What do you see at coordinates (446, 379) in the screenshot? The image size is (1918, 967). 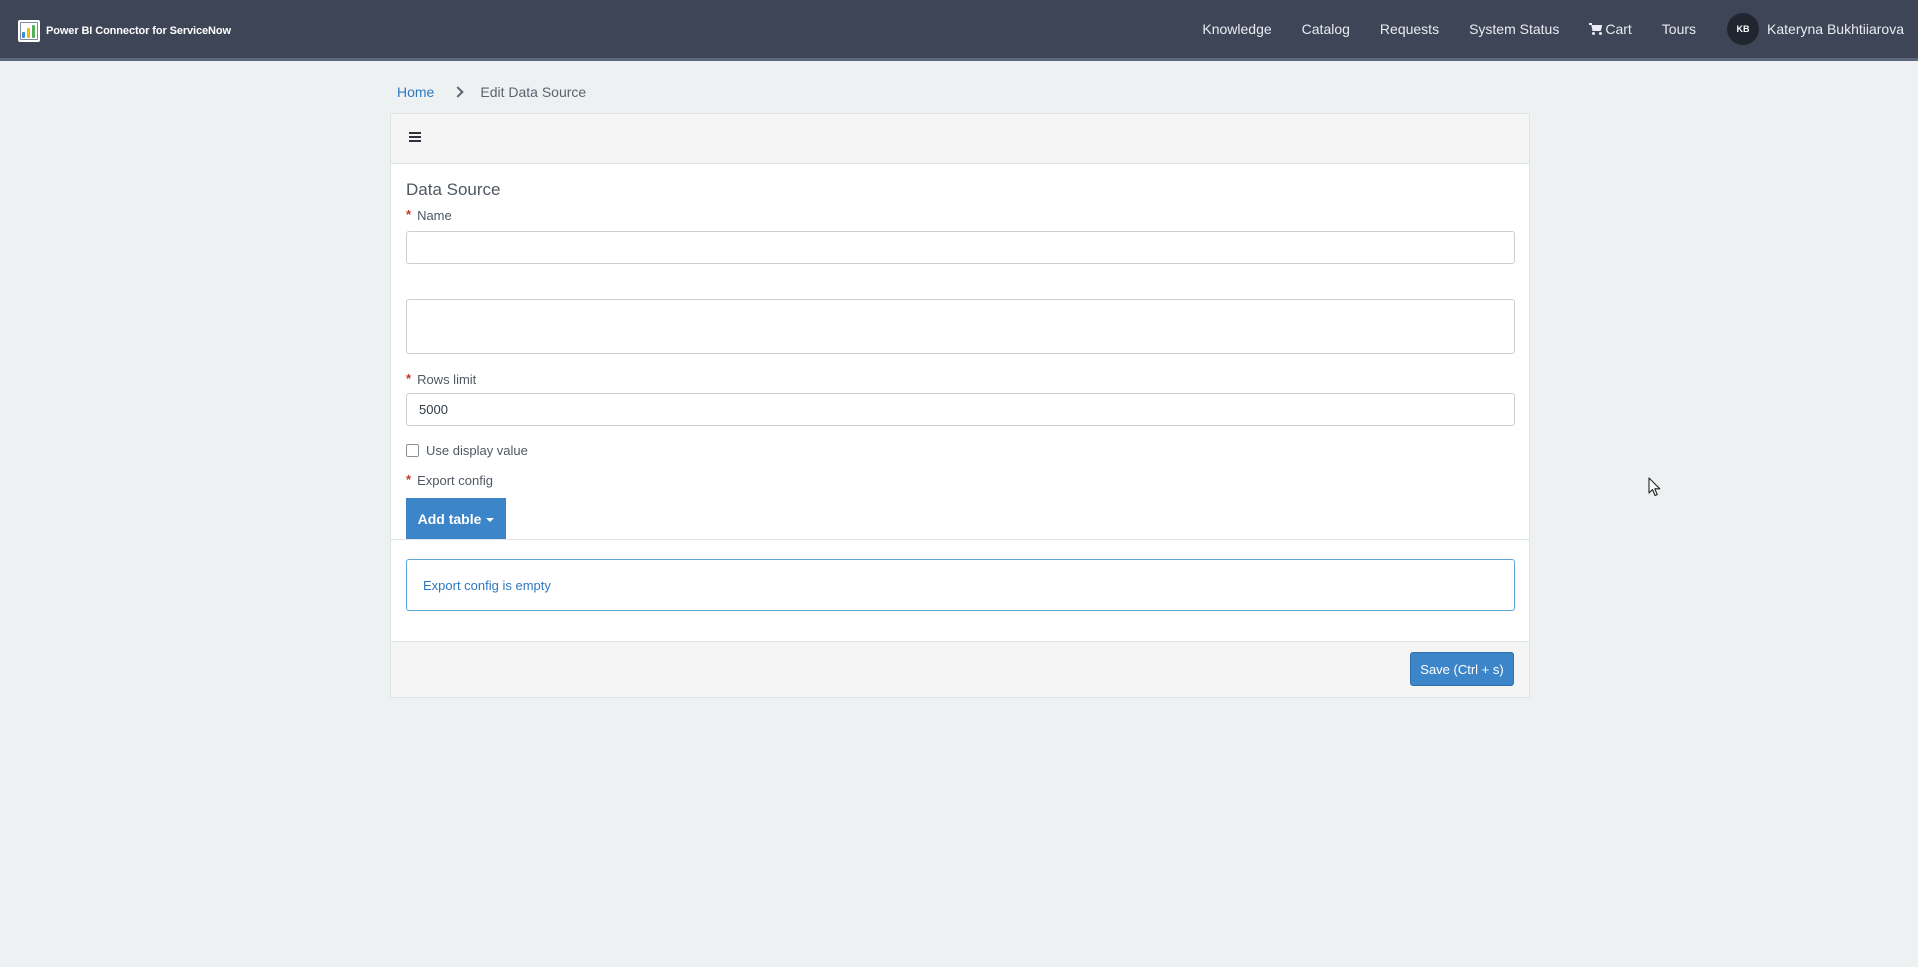 I see `rows-limit-label-text: Rows limit` at bounding box center [446, 379].